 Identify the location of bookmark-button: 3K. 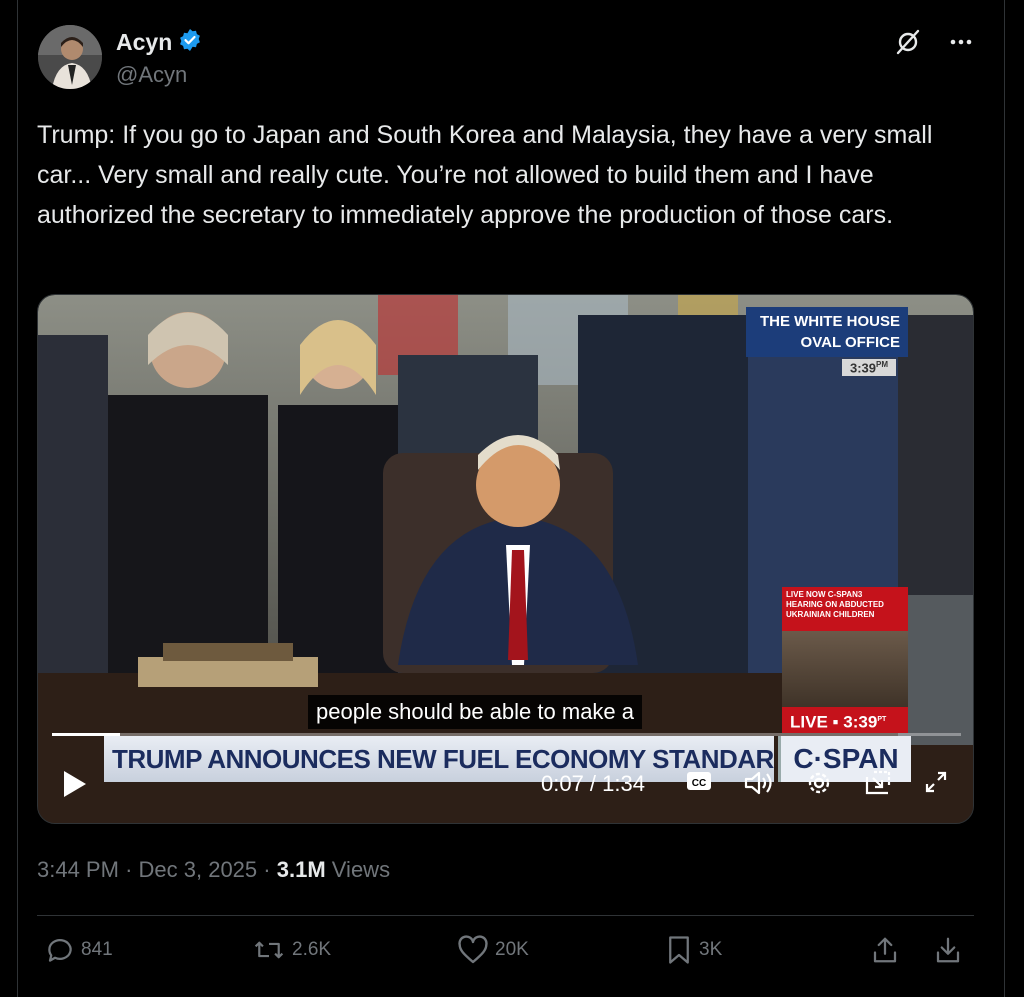
(693, 950).